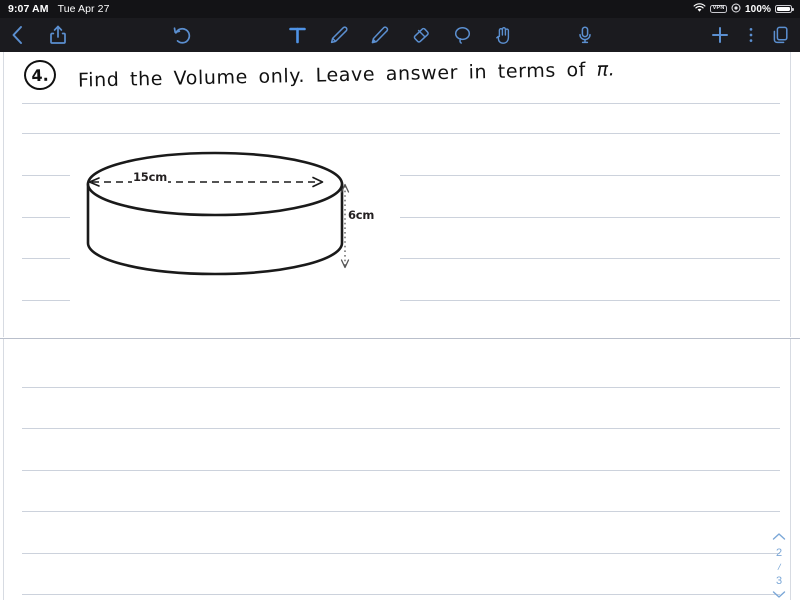  I want to click on toolbar, so click(400, 35).